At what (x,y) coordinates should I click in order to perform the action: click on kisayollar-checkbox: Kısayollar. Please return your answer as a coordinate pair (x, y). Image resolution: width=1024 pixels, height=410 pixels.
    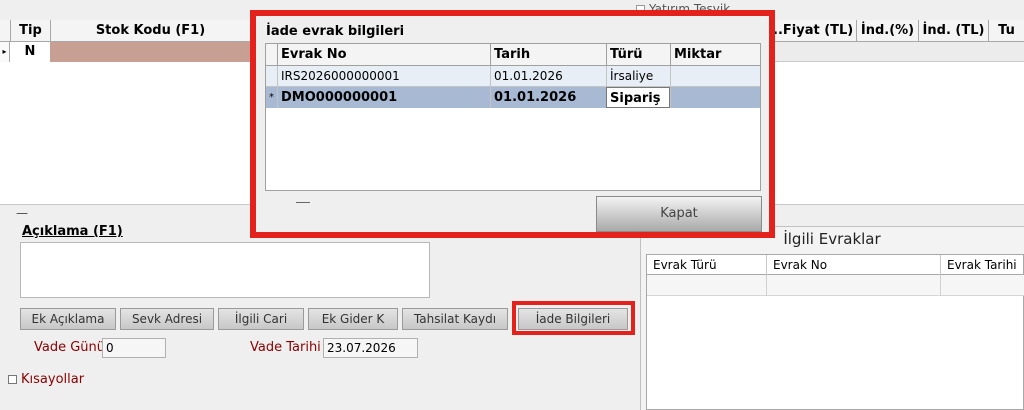
    Looking at the image, I should click on (46, 379).